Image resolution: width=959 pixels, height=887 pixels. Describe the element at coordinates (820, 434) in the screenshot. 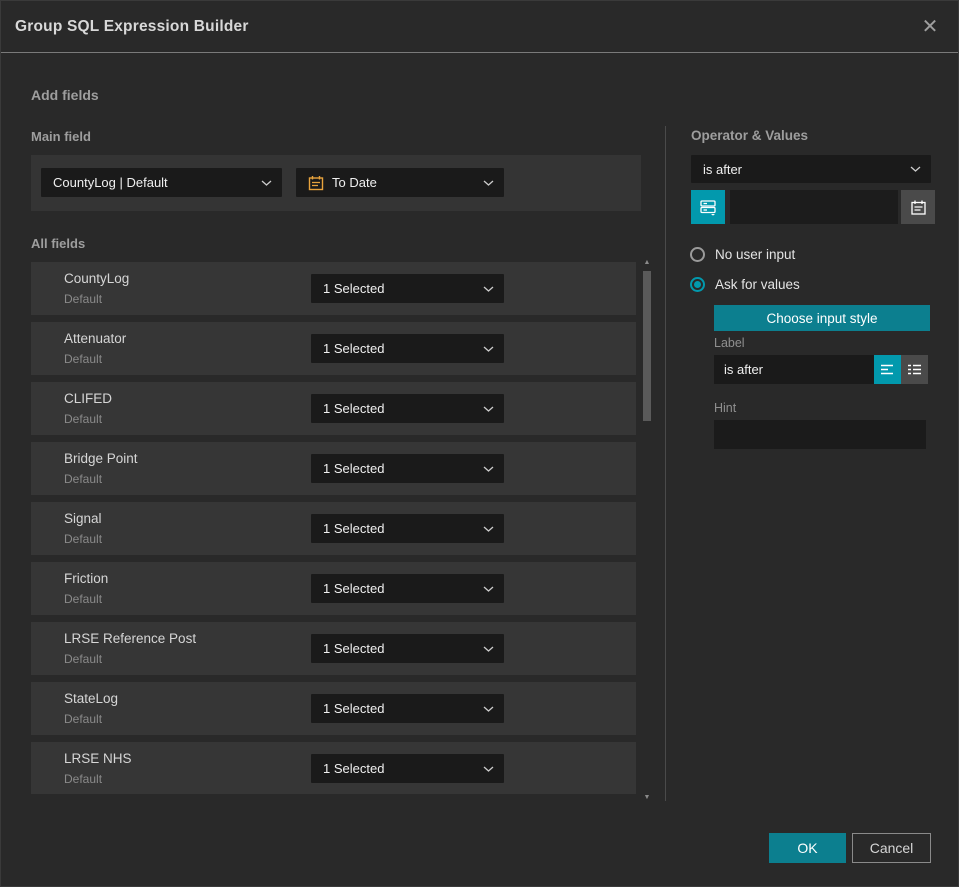

I see `hint-input` at that location.